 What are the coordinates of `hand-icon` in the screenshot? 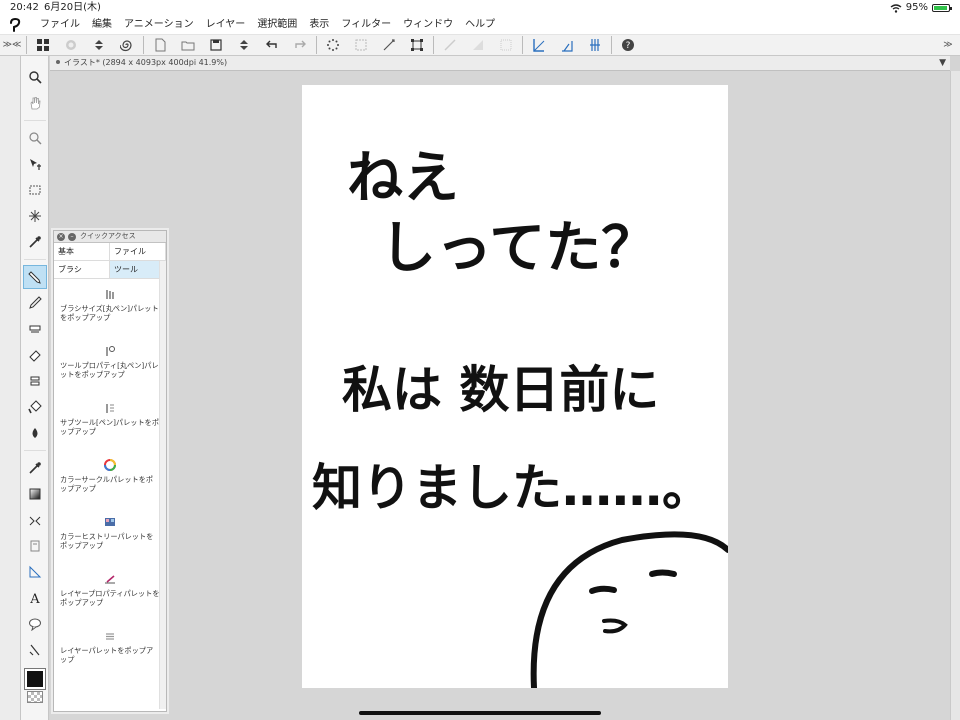 It's located at (35, 103).